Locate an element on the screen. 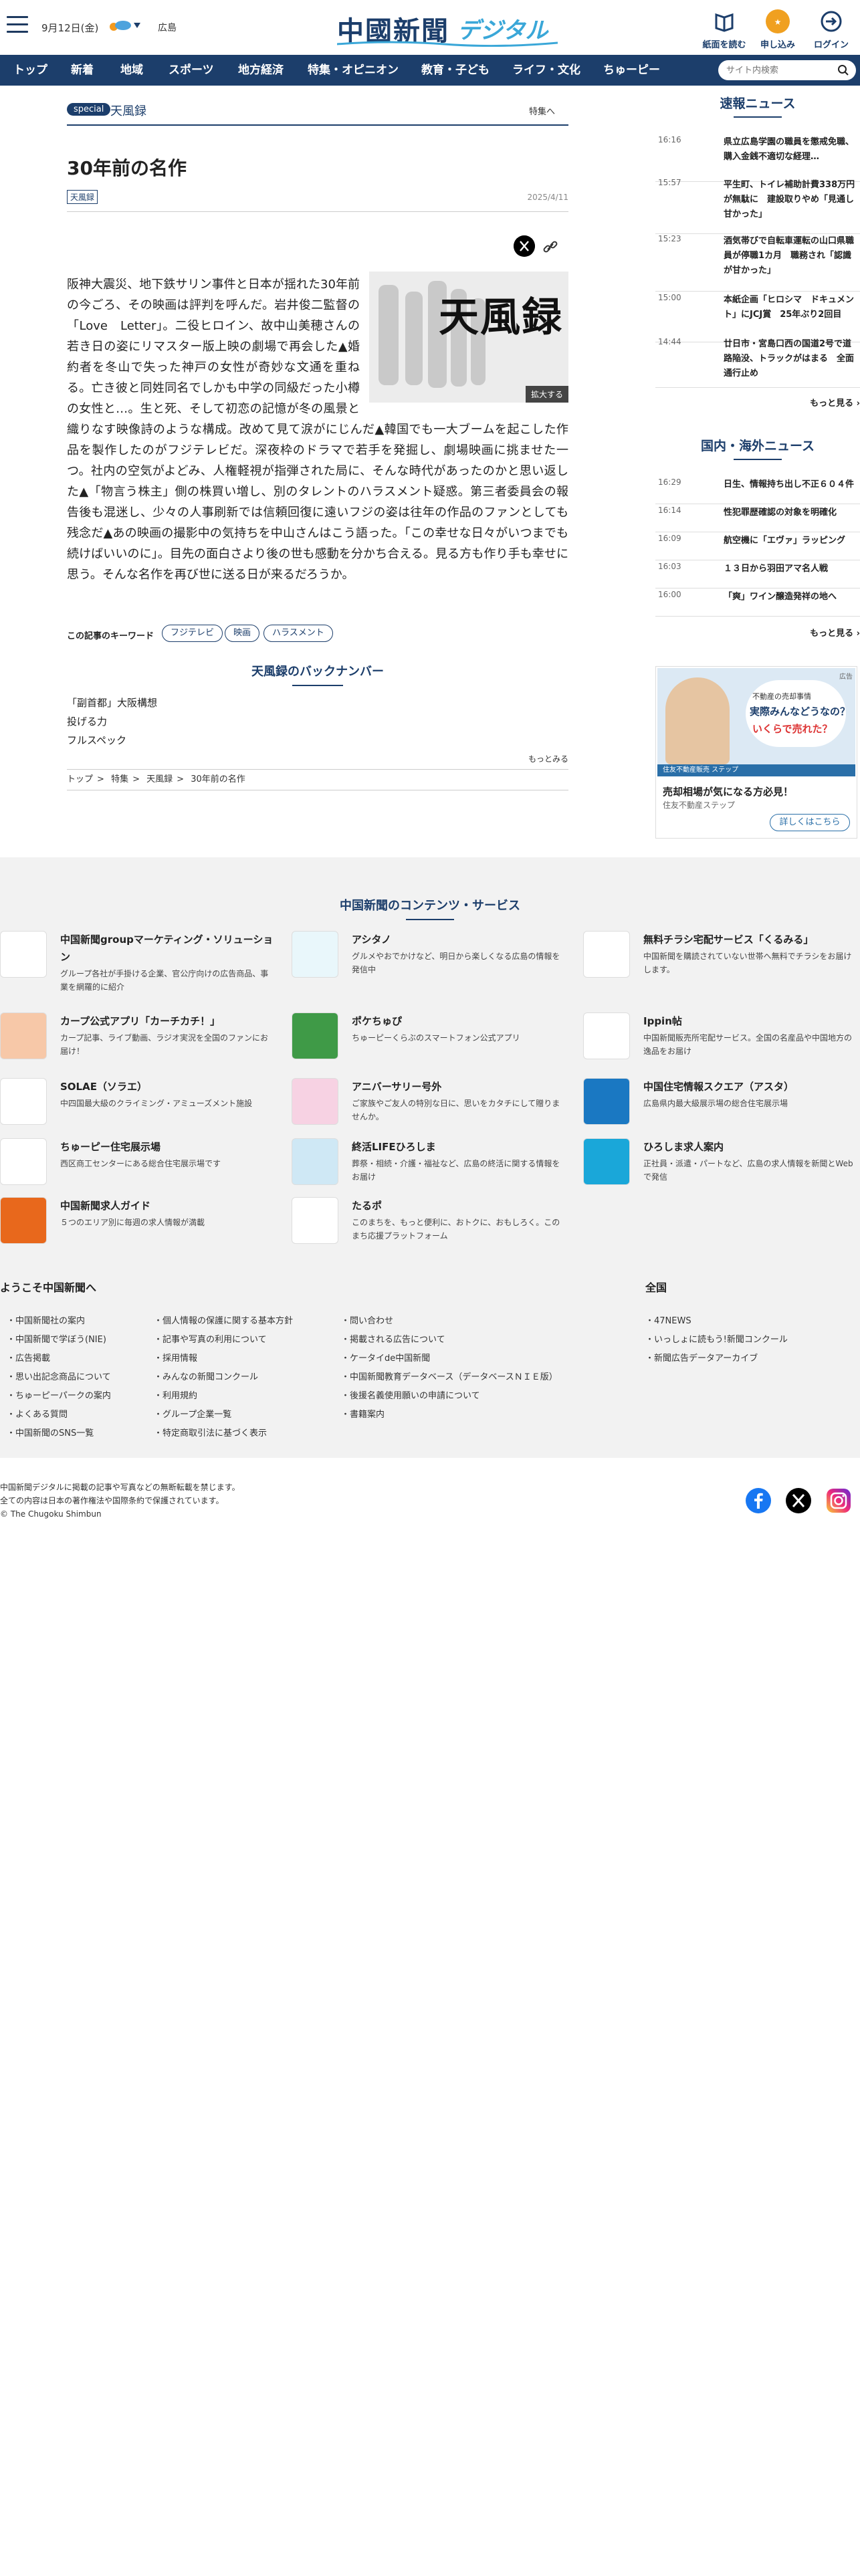  service-title: 中国住宅情報スクエア（アスタ） is located at coordinates (750, 1086).